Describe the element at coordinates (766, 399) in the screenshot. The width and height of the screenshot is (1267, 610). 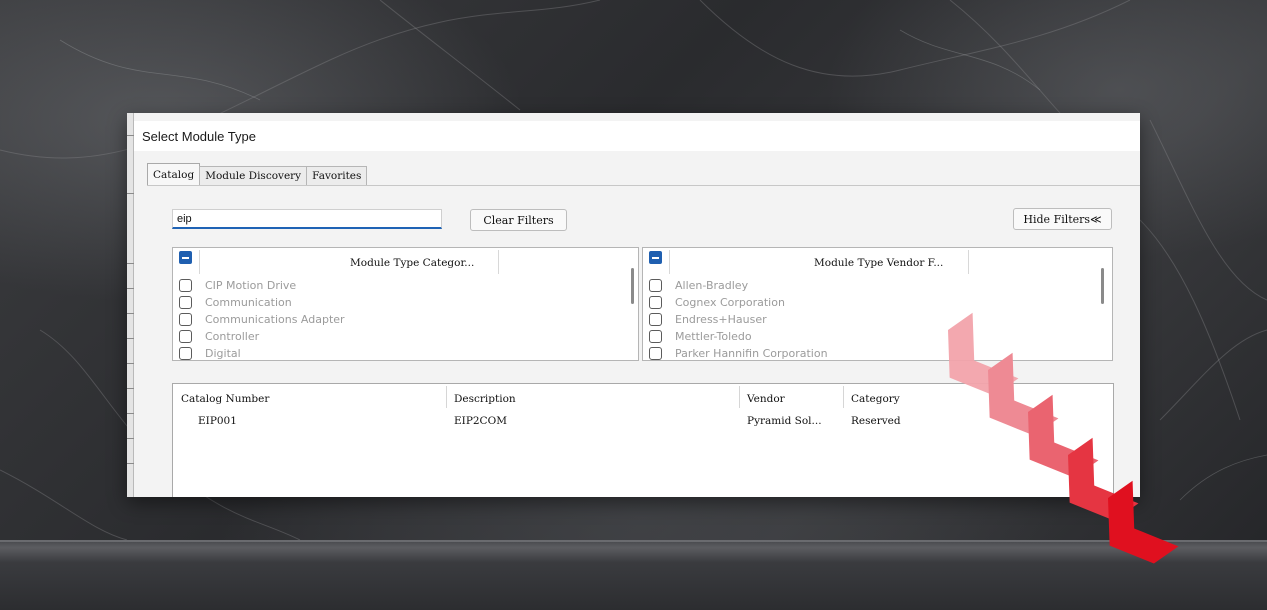
I see `column-header-vendor: Vendor` at that location.